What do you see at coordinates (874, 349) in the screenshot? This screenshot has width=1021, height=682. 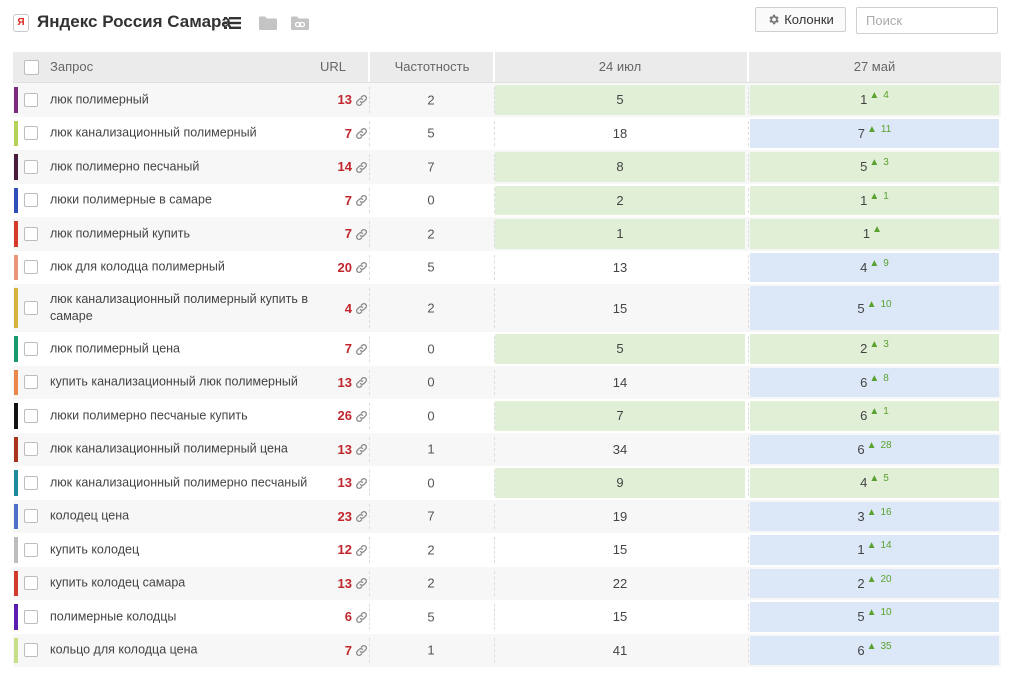 I see `position-cell-date-2: 2 ▲ 3` at bounding box center [874, 349].